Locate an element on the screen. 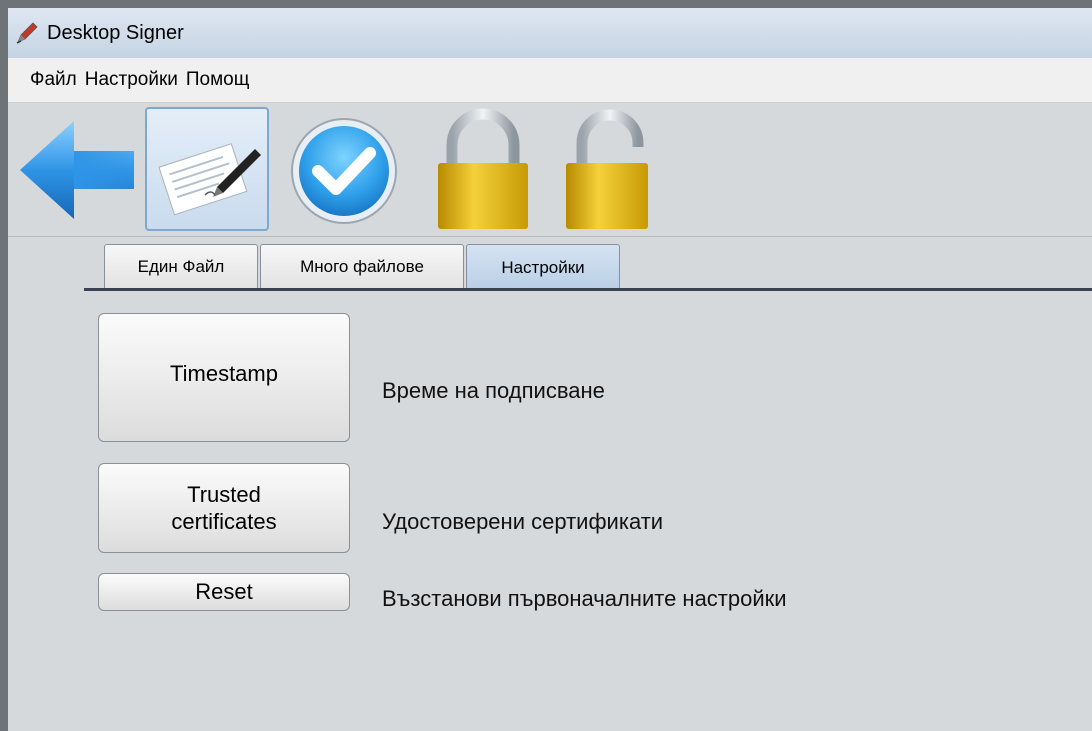  lock-open-icon is located at coordinates (607, 169).